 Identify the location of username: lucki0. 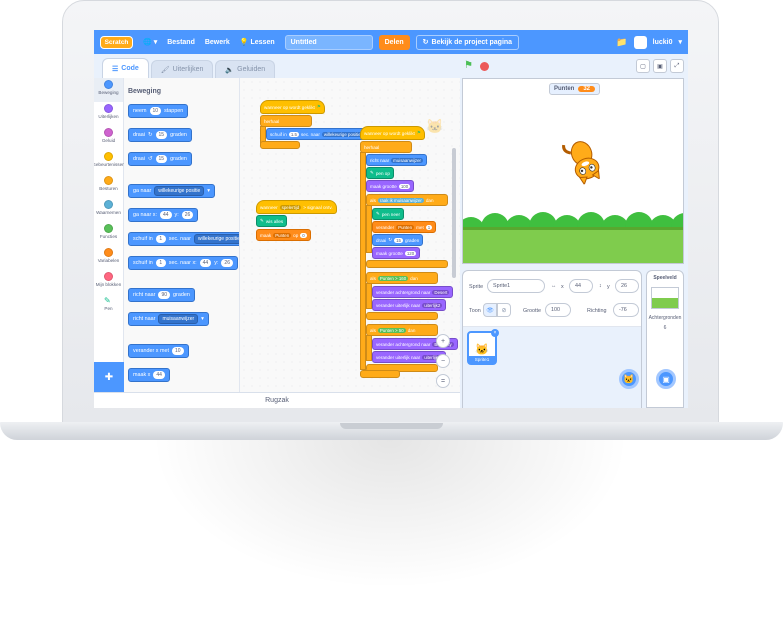
(663, 42).